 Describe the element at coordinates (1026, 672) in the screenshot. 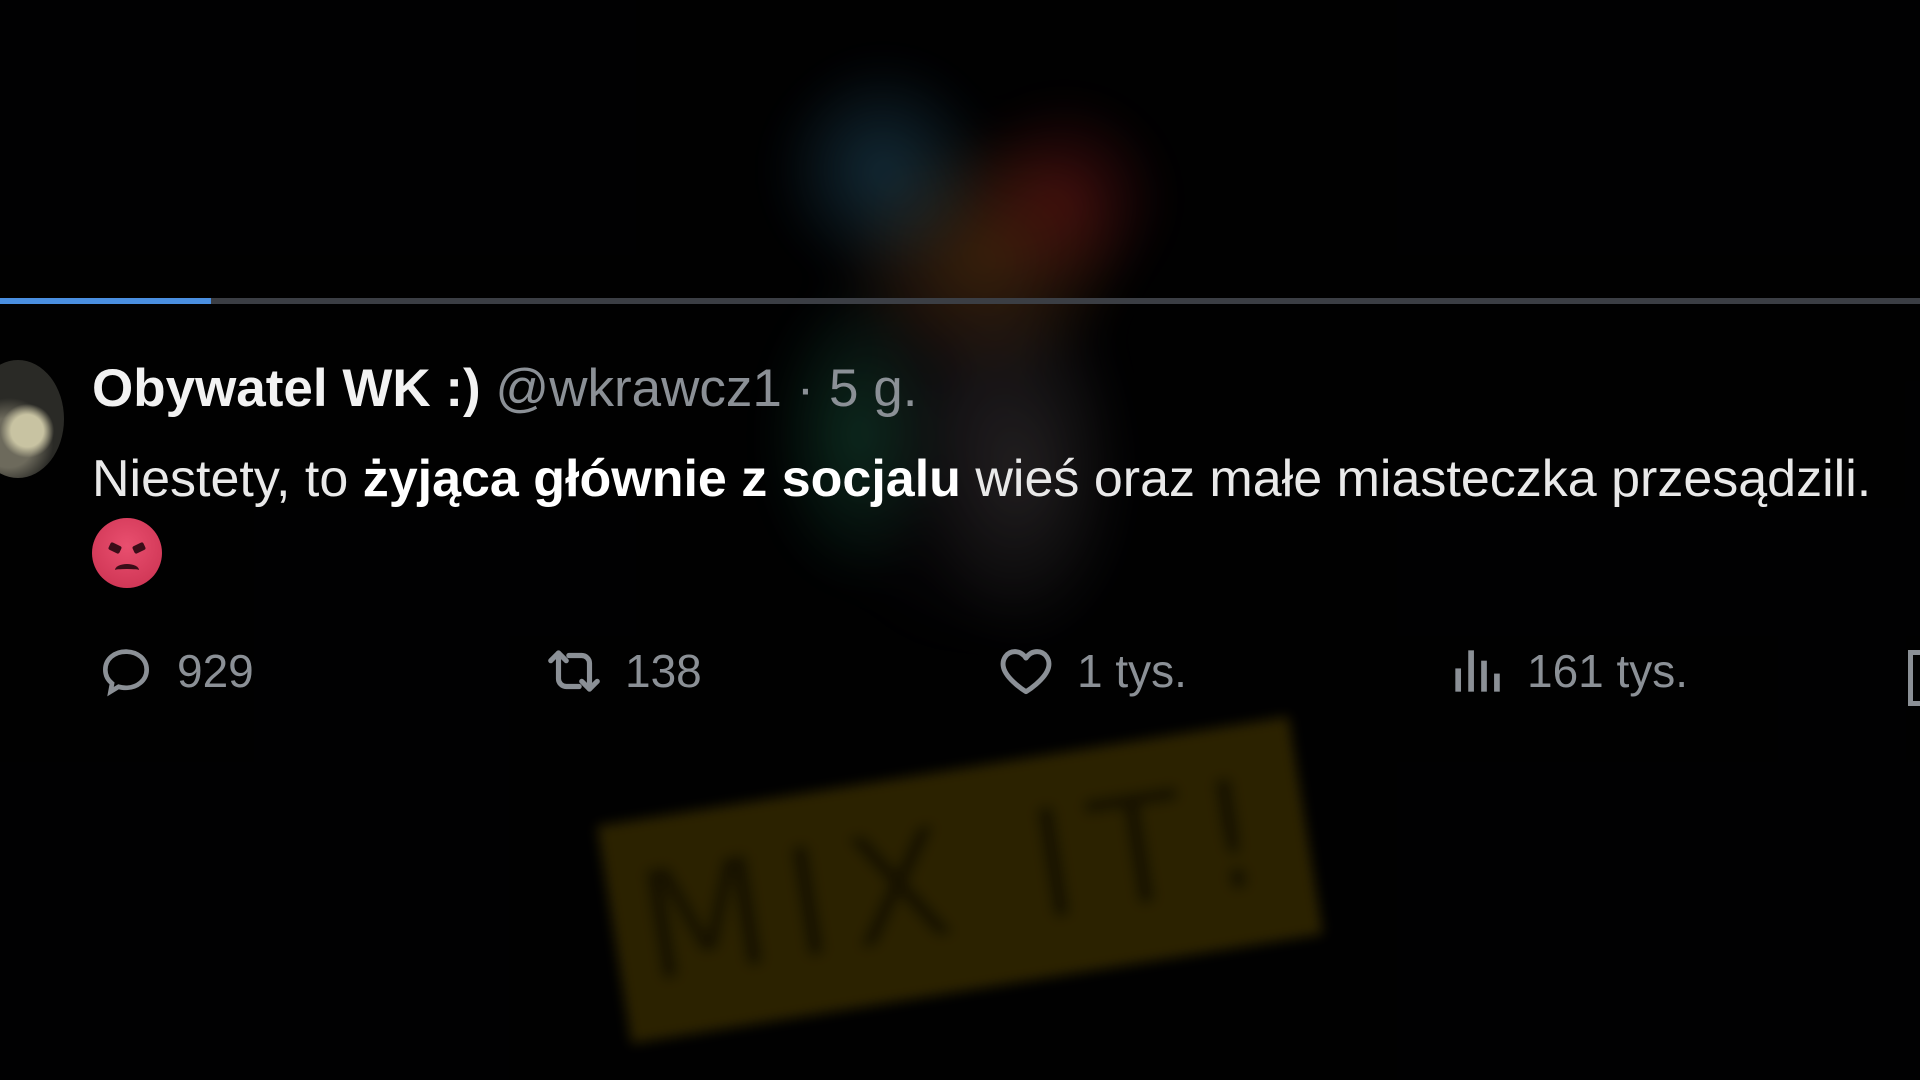

I see `heart-icon` at that location.